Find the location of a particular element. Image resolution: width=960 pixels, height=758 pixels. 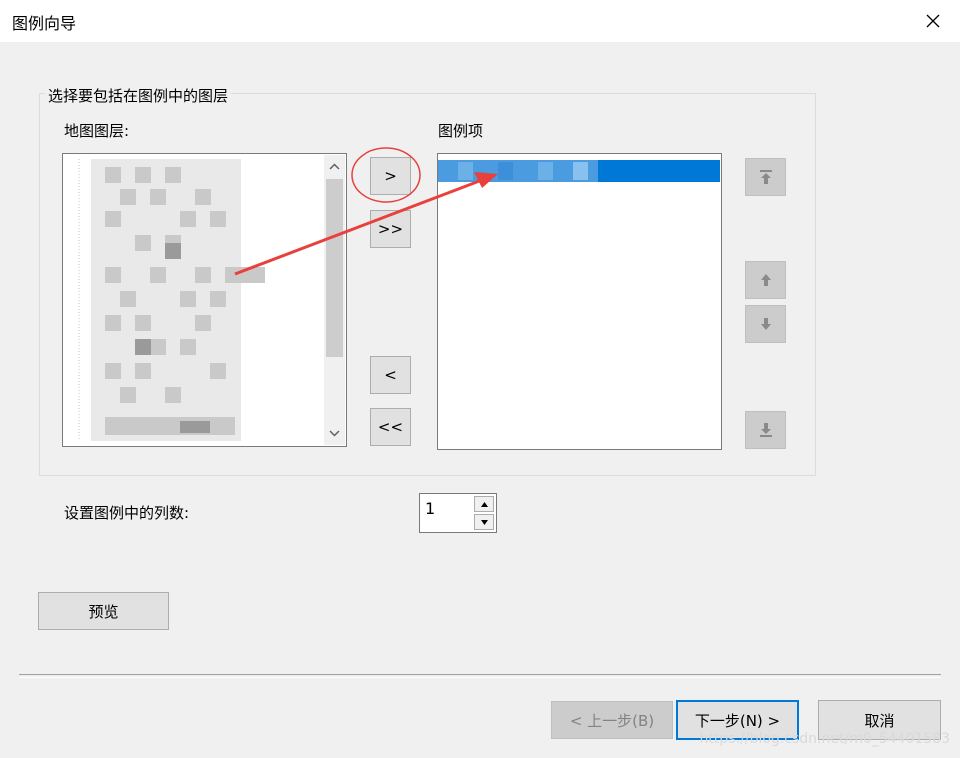

spin-down-icon is located at coordinates (484, 522).